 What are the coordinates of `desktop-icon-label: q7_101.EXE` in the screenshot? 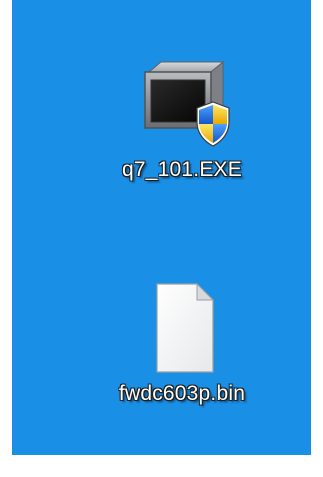 It's located at (182, 169).